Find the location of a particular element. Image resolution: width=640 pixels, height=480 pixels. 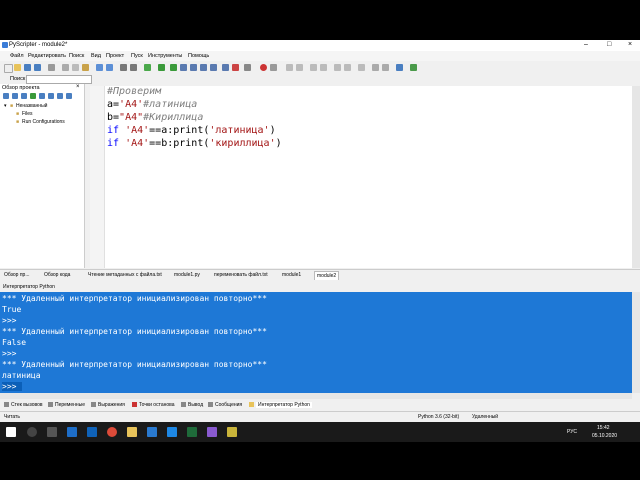

tab-call-stack: Стек вызовов is located at coordinates (27, 405).